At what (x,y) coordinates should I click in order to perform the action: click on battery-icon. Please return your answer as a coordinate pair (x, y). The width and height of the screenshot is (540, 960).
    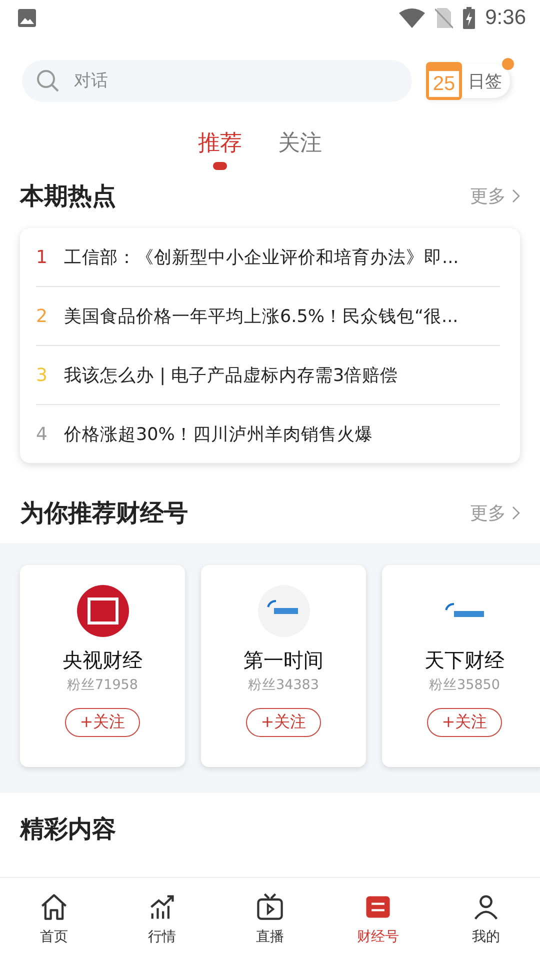
    Looking at the image, I should click on (469, 18).